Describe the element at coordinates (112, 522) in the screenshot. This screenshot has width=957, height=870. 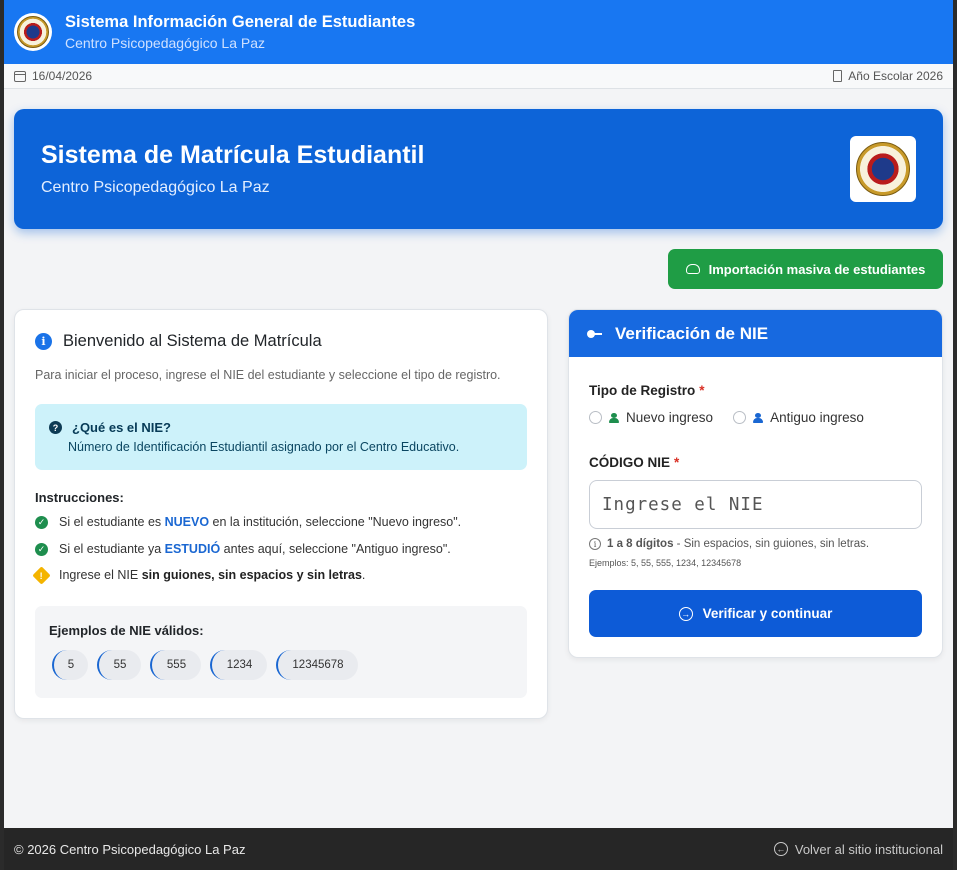
I see `instruction-text: Si el estudiante es` at that location.